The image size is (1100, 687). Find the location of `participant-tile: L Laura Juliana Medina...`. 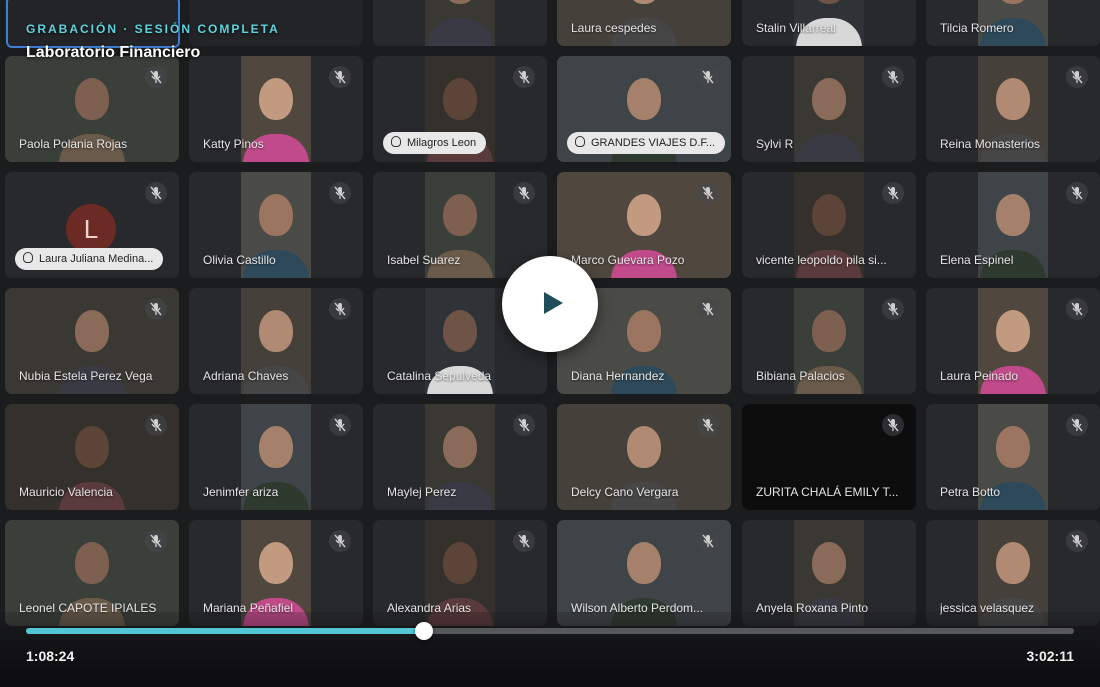

participant-tile: L Laura Juliana Medina... is located at coordinates (92, 225).